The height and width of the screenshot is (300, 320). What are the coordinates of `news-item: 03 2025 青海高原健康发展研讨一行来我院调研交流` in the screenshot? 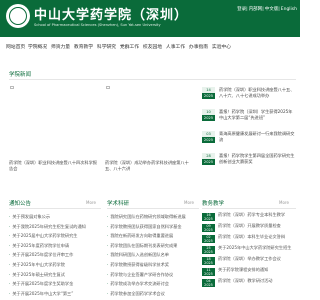 It's located at (249, 138).